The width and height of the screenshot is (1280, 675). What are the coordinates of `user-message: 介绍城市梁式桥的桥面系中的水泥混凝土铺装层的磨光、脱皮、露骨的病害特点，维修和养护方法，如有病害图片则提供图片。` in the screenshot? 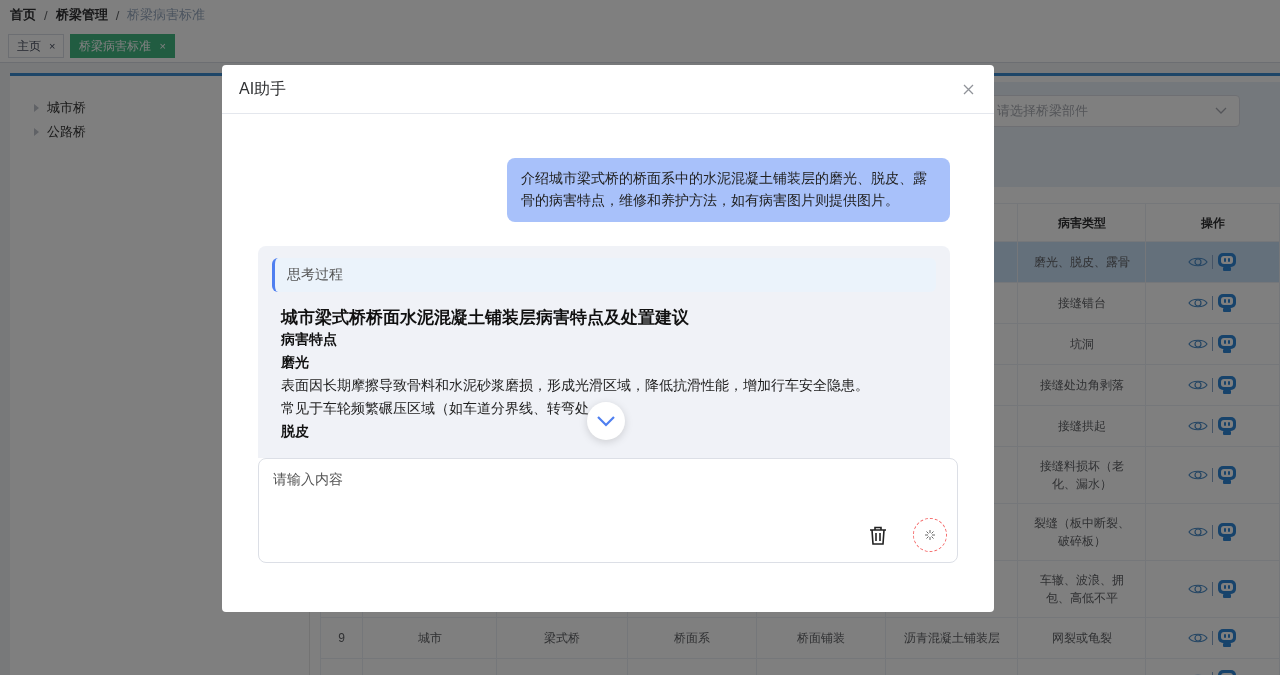 It's located at (728, 190).